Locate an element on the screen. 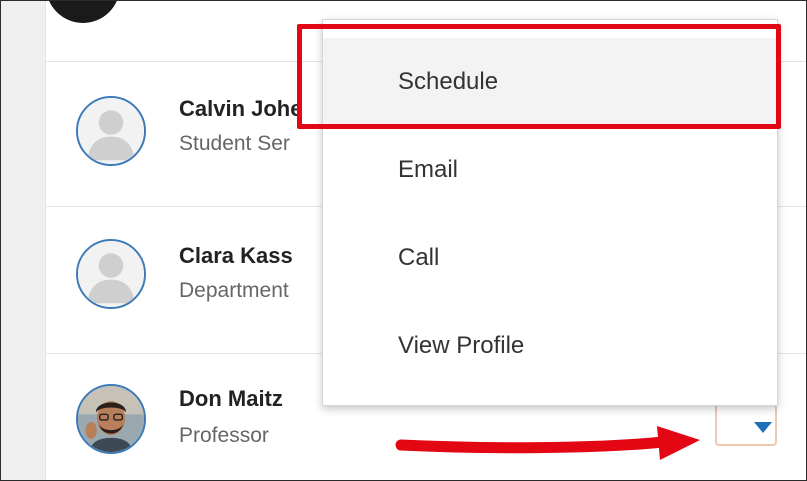 Image resolution: width=807 pixels, height=481 pixels. contact-name: Clara Kass is located at coordinates (236, 256).